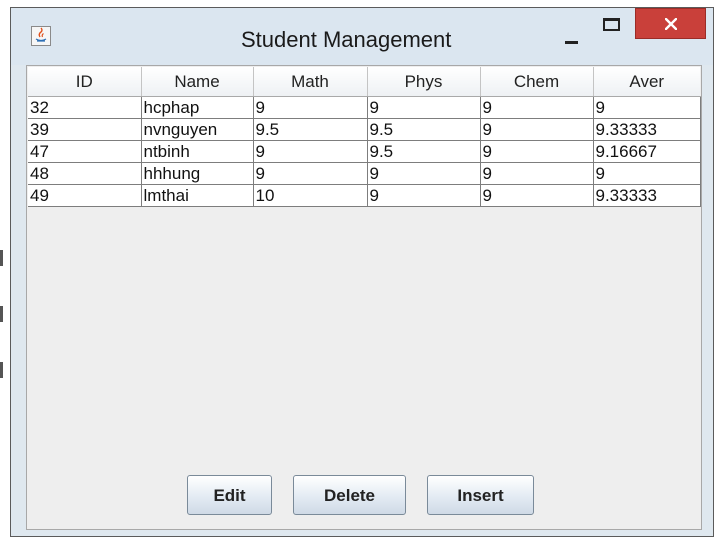 The height and width of the screenshot is (541, 720). What do you see at coordinates (197, 151) in the screenshot?
I see `cell-name: ntbinh` at bounding box center [197, 151].